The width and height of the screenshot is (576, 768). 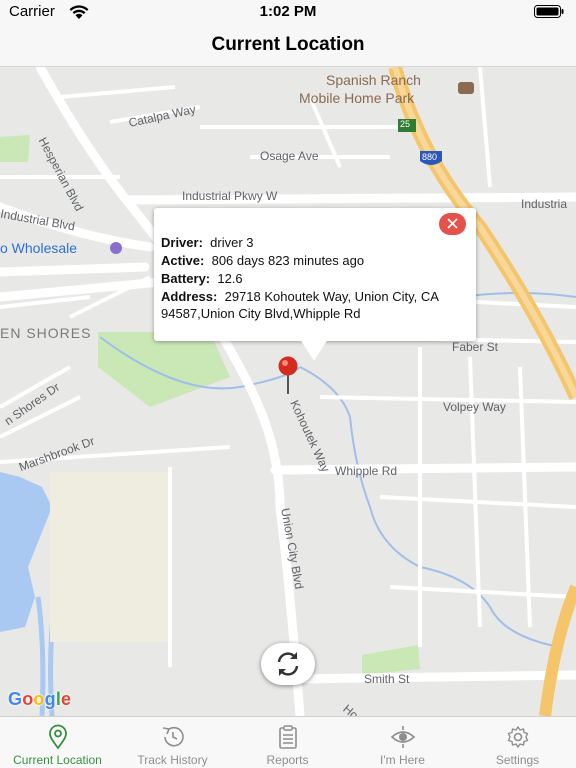 I want to click on map-label-volpey: Volpey Way, so click(x=474, y=407).